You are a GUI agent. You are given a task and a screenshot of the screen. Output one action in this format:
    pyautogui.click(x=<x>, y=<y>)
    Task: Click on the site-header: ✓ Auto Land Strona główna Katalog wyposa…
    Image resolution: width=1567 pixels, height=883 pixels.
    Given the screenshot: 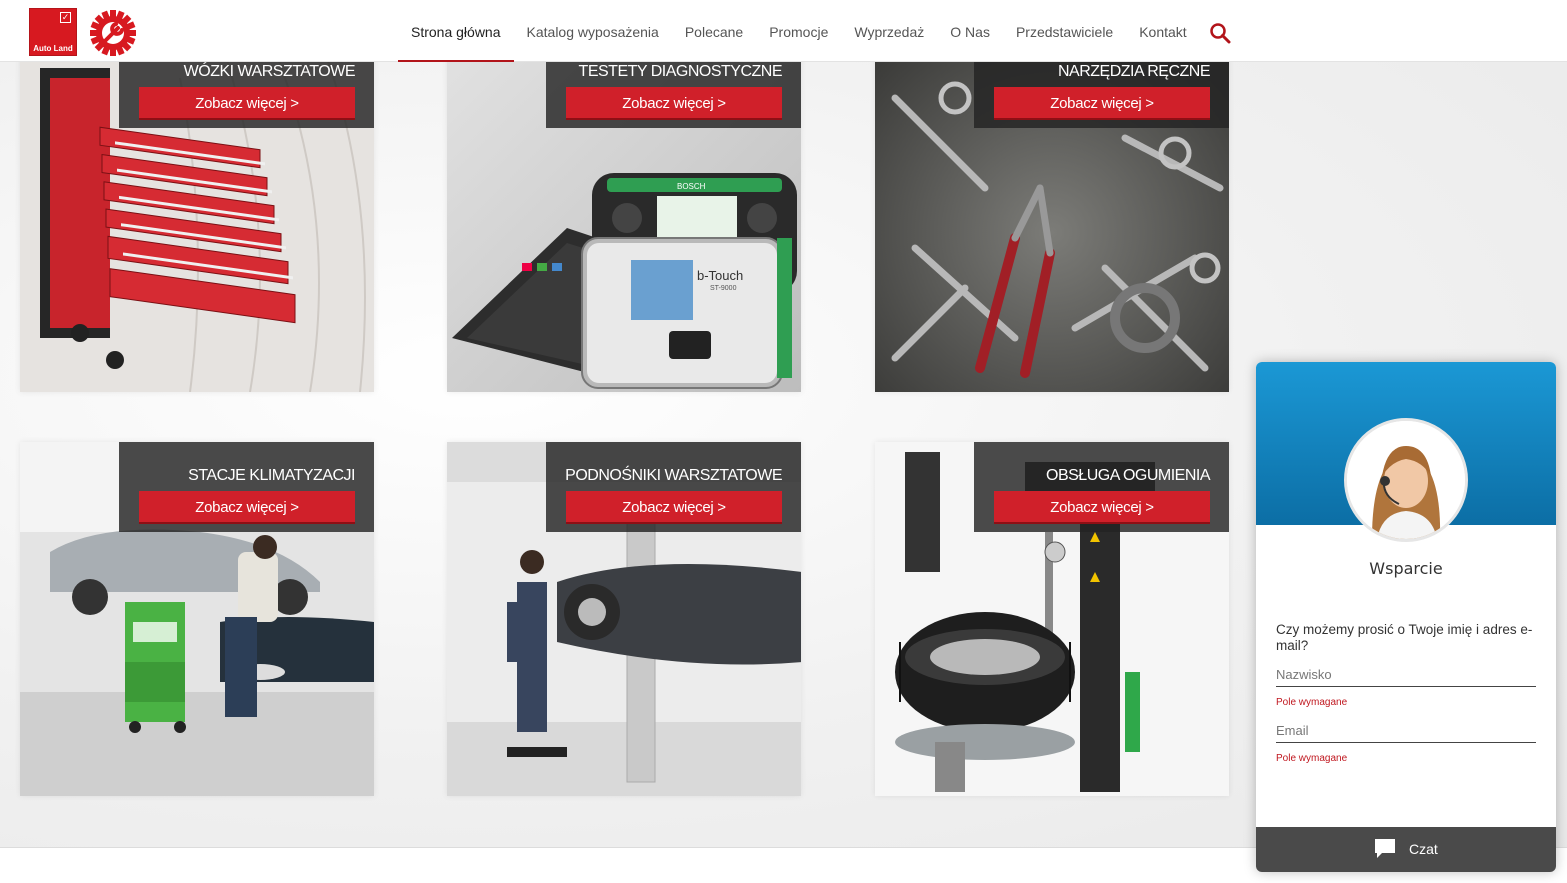 What is the action you would take?
    pyautogui.click(x=783, y=31)
    